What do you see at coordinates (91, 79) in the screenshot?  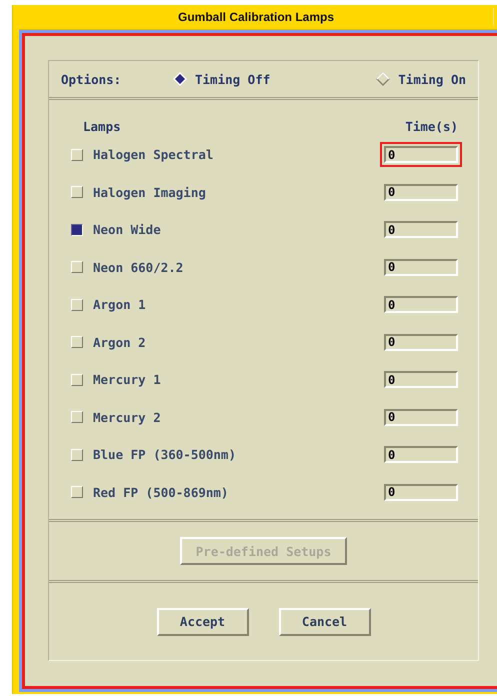 I see `options-label: Options:` at bounding box center [91, 79].